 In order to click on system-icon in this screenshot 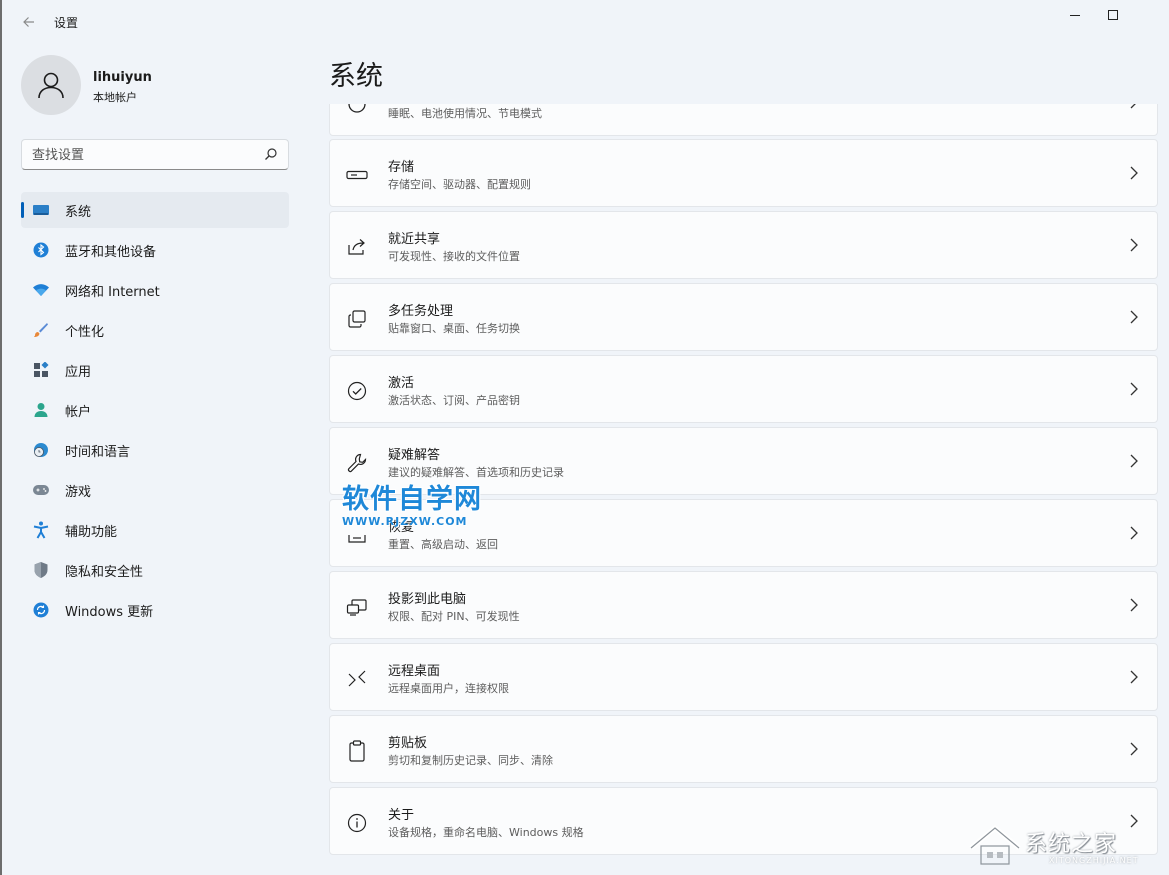, I will do `click(41, 210)`.